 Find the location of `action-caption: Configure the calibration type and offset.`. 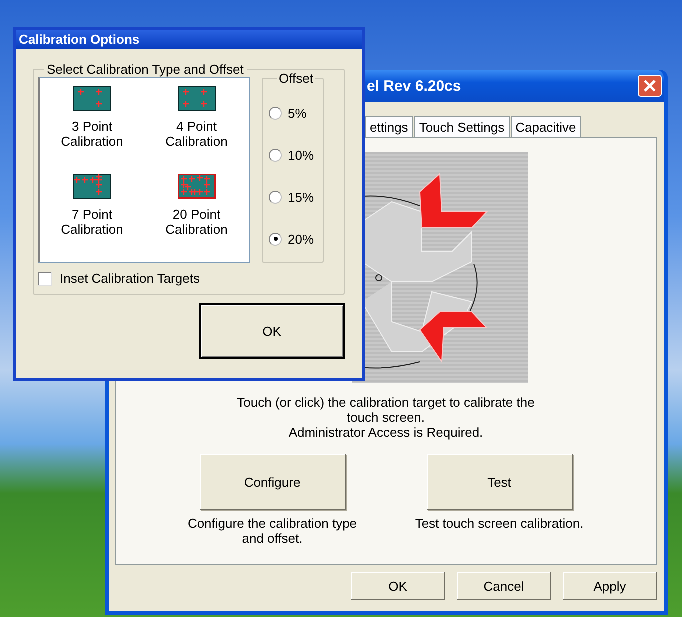

action-caption: Configure the calibration type and offset. is located at coordinates (272, 531).